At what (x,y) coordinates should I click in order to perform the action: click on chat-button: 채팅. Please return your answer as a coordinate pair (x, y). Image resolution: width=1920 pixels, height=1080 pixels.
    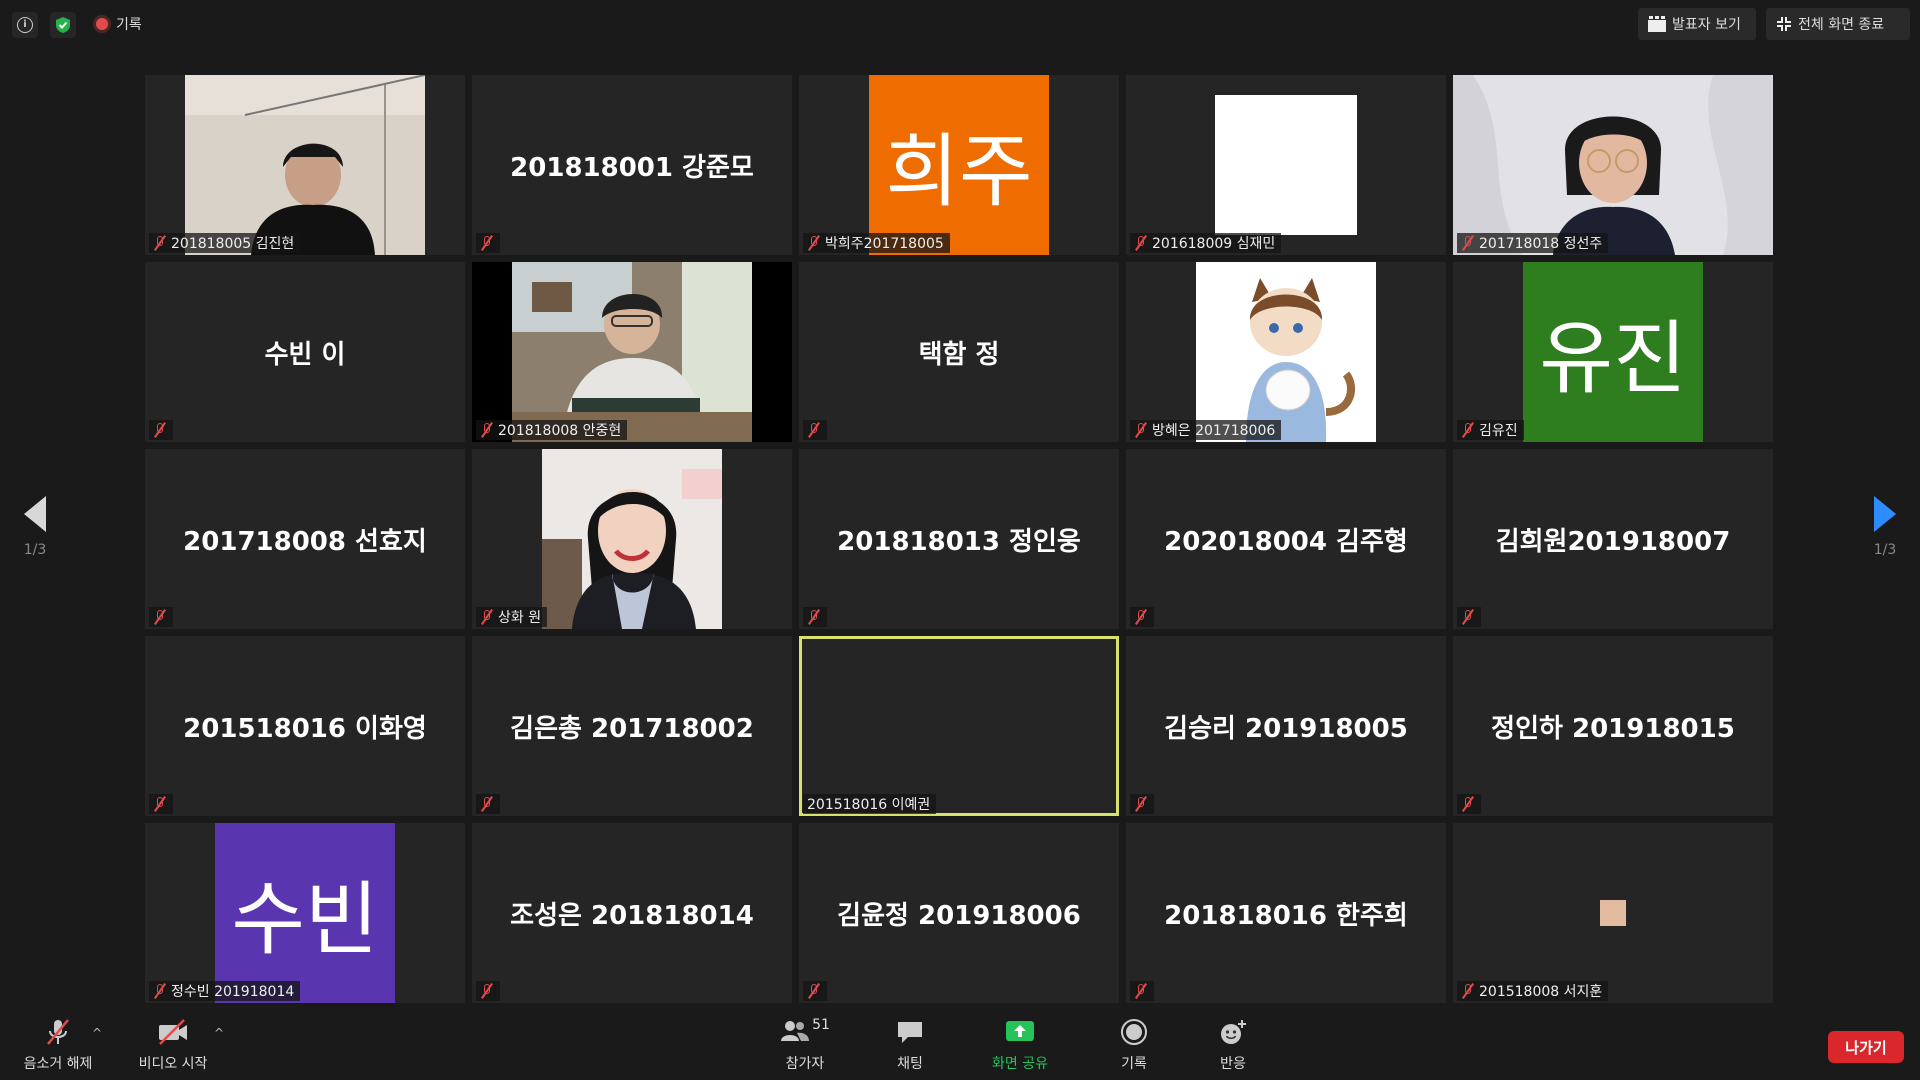
    Looking at the image, I should click on (910, 1045).